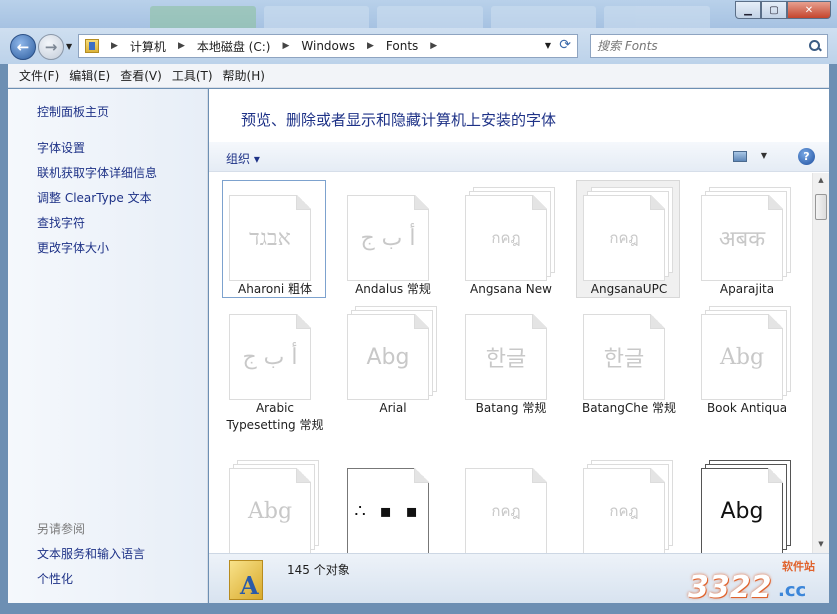 The width and height of the screenshot is (837, 614). I want to click on change-font-size-link: 更改字体大小, so click(73, 247).